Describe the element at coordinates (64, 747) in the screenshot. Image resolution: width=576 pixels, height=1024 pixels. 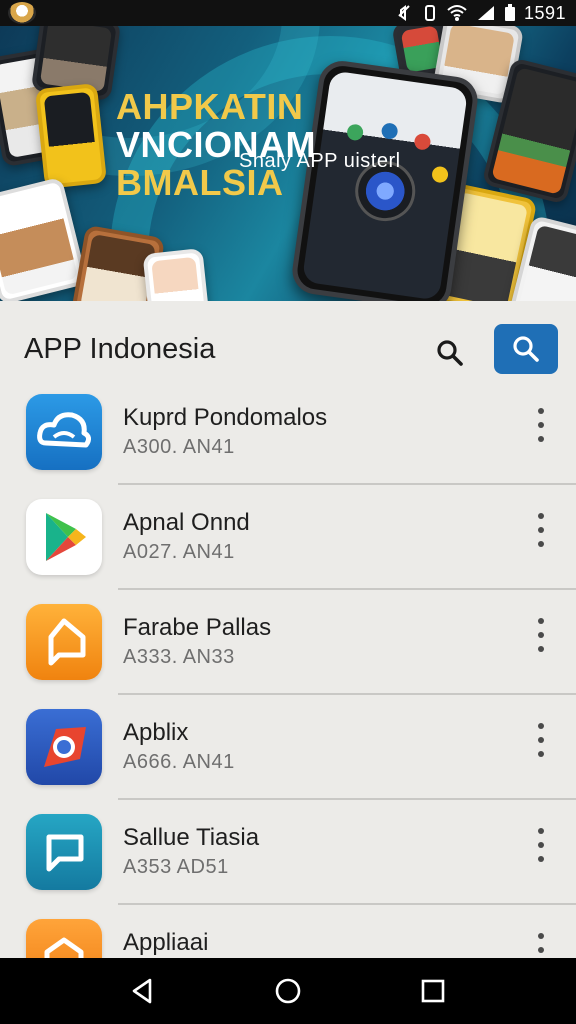
I see `chrome-like-icon` at that location.